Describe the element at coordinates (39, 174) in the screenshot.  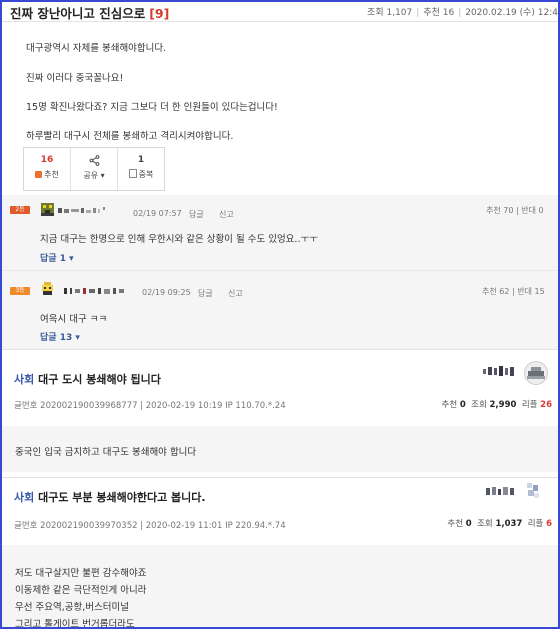
I see `thumbs-up-icon` at that location.